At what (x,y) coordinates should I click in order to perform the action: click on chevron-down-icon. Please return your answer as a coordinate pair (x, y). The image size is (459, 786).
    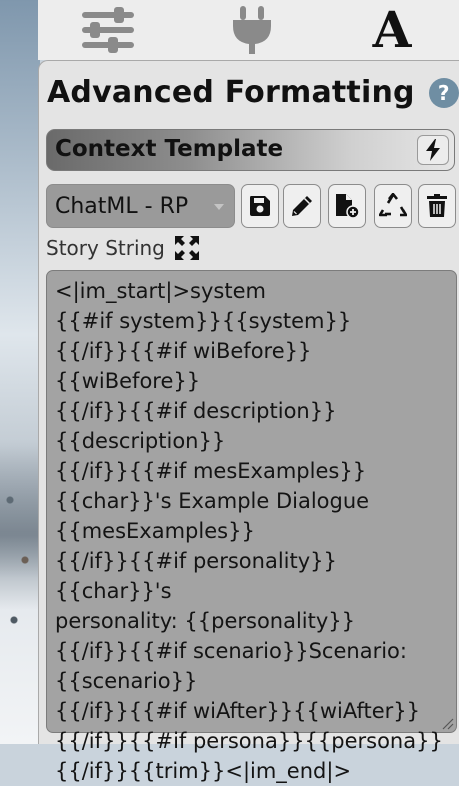
    Looking at the image, I should click on (219, 207).